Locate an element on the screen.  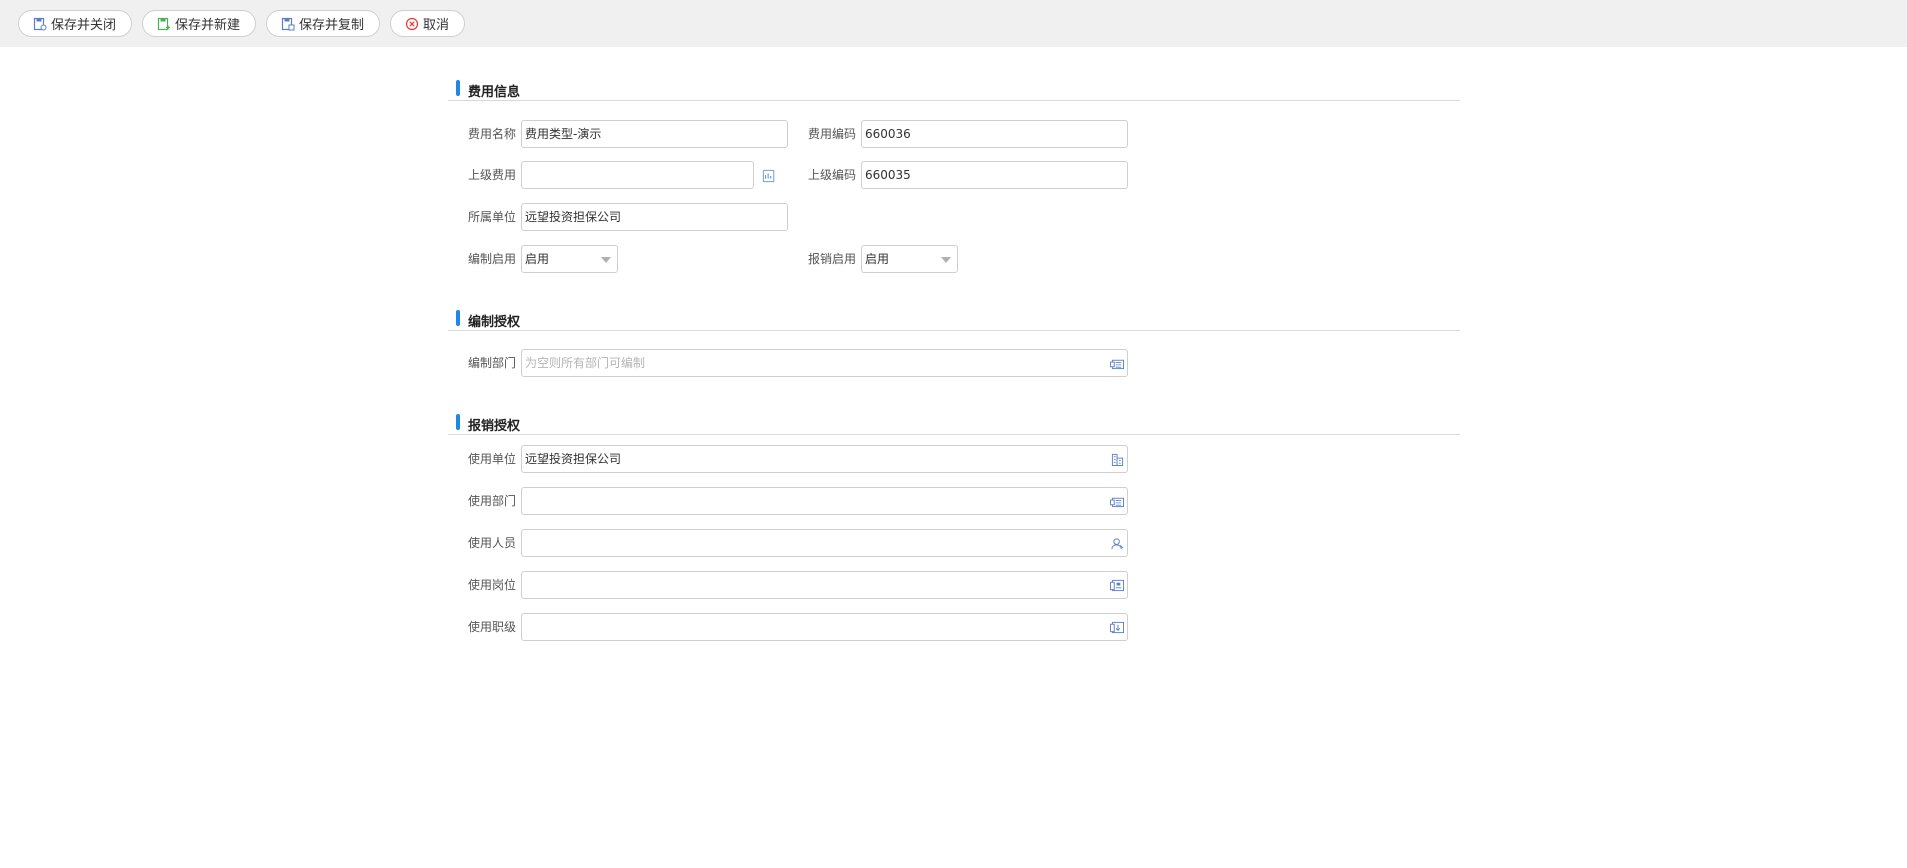
use-unit-value: 远望投资担保公司 is located at coordinates (573, 459).